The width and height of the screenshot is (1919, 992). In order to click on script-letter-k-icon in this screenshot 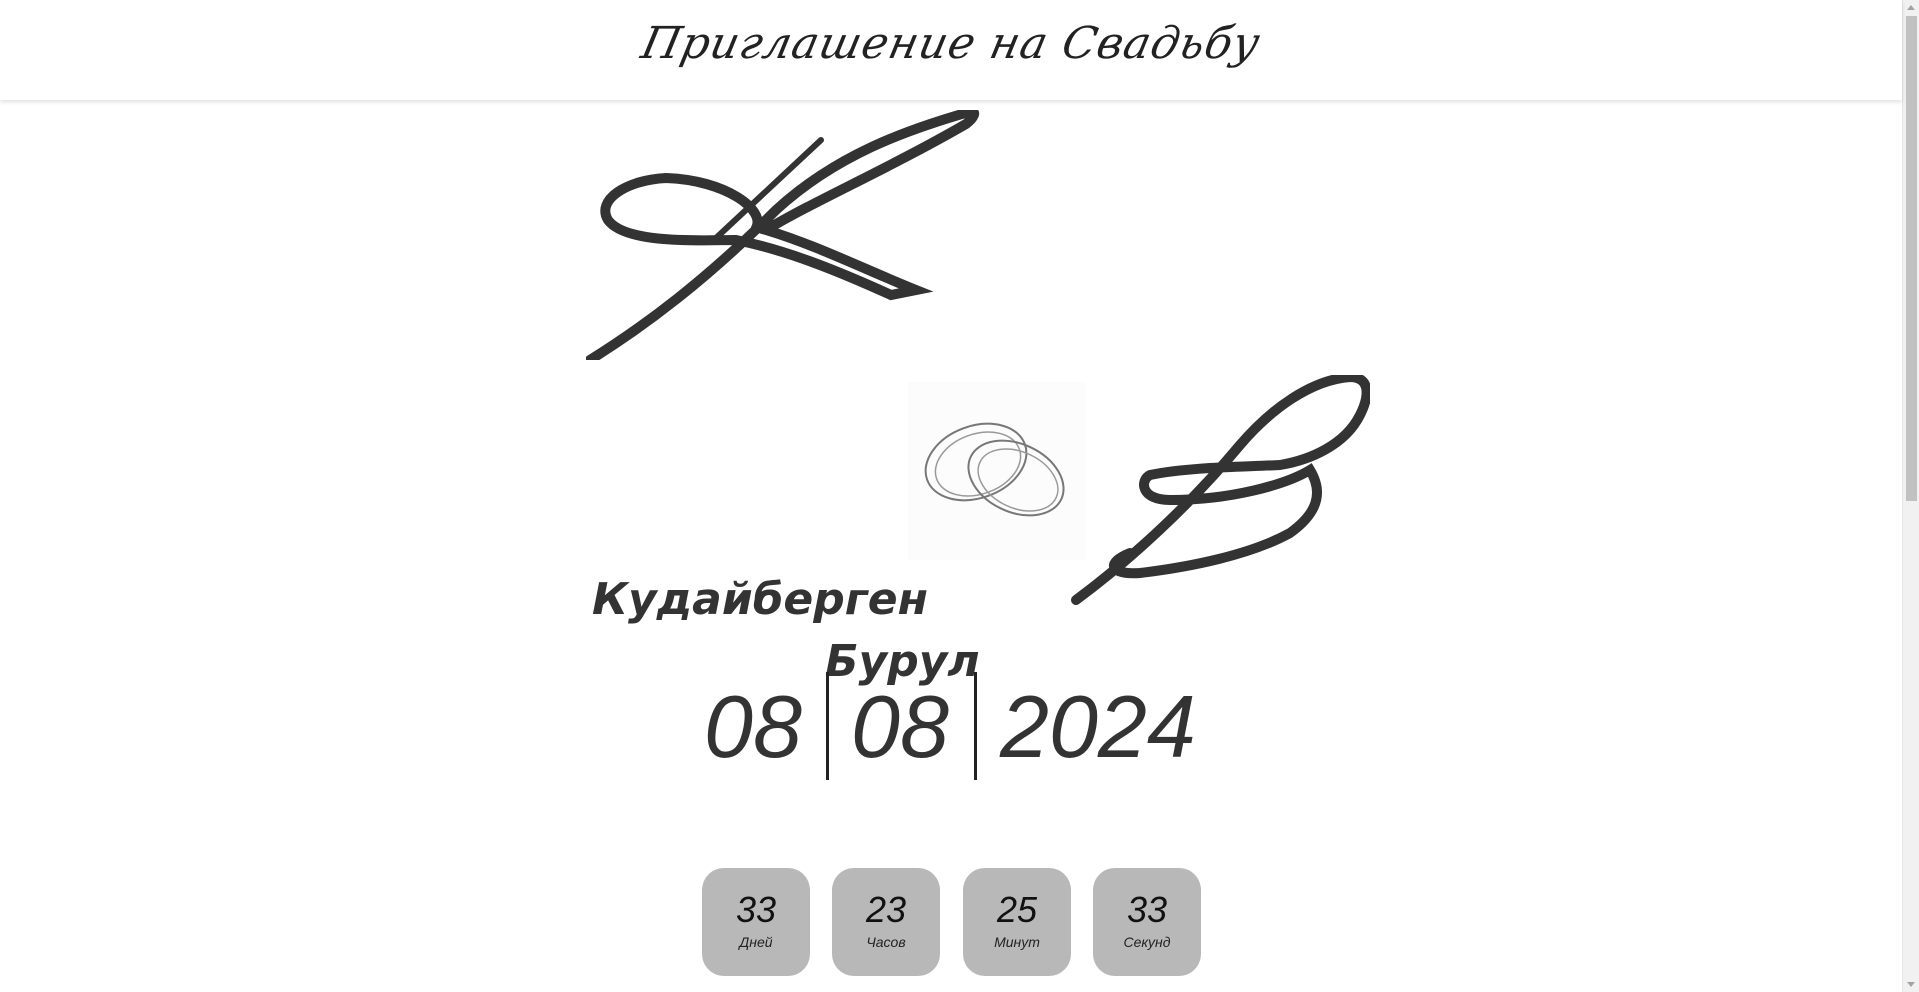, I will do `click(786, 235)`.